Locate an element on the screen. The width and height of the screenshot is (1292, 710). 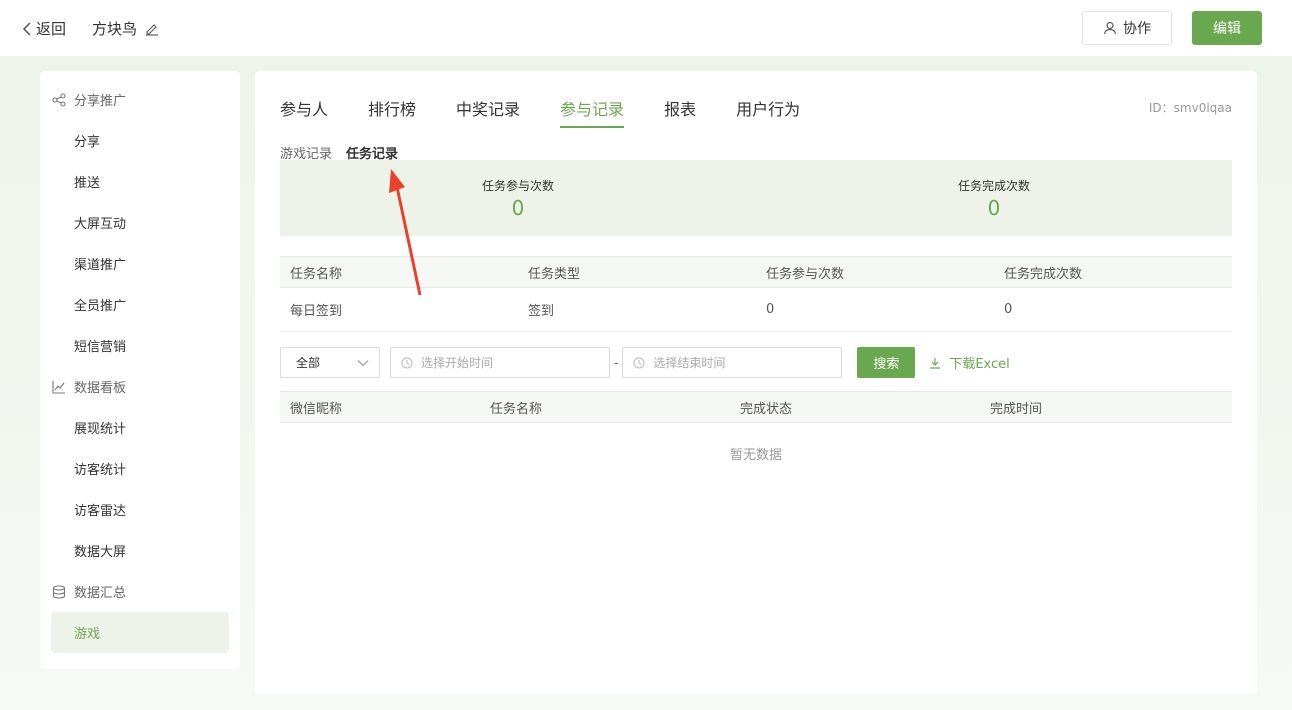
sidebar-group-label: 数据汇总 is located at coordinates (100, 593).